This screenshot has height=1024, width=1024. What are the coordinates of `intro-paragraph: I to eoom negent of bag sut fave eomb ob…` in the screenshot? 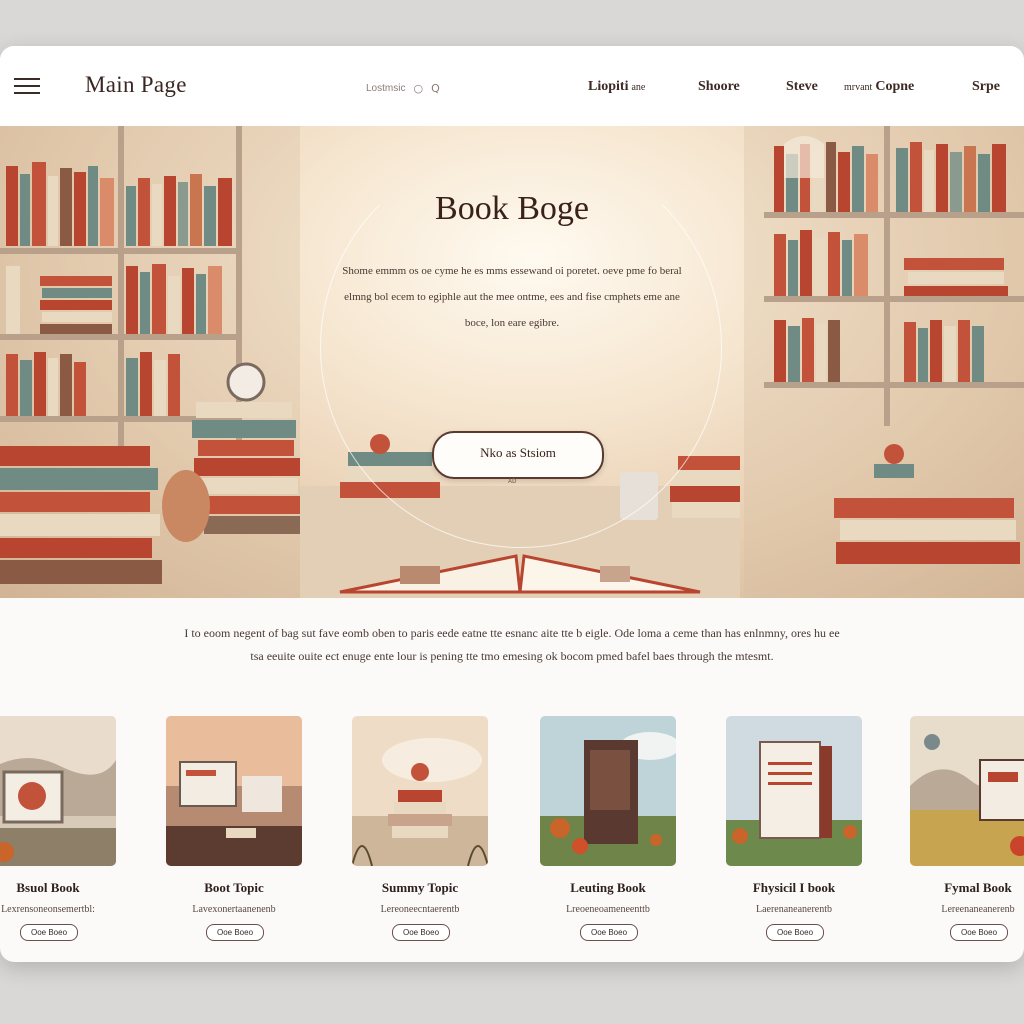 It's located at (512, 644).